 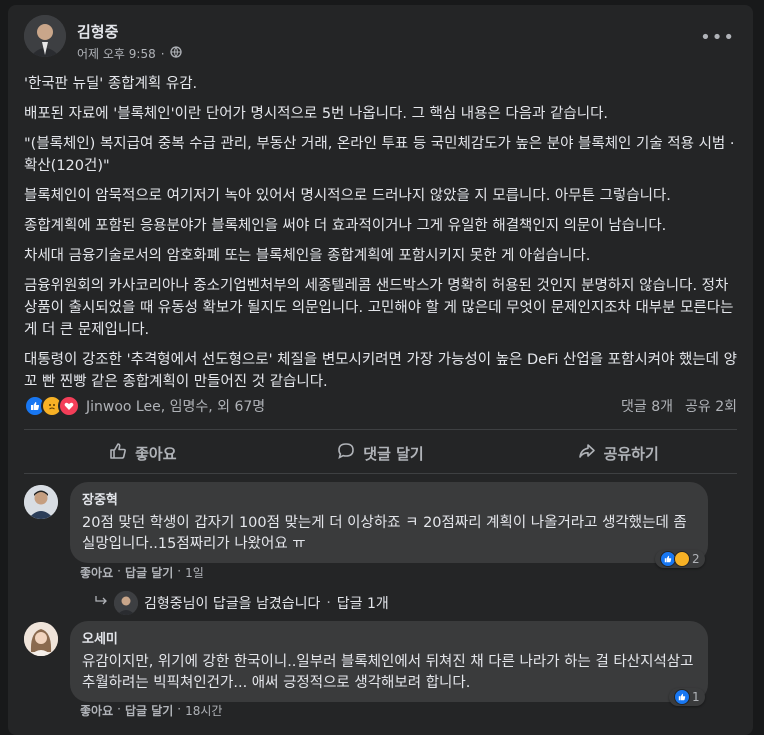 What do you see at coordinates (118, 453) in the screenshot?
I see `thumbs-up-icon` at bounding box center [118, 453].